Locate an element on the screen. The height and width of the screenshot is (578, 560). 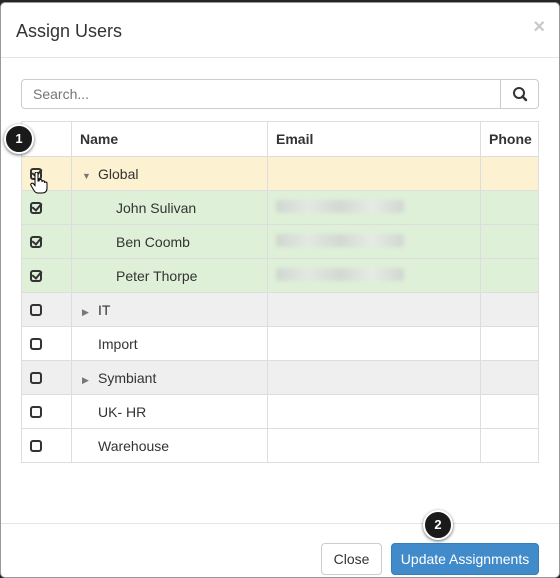
step-1-marker: 1 is located at coordinates (19, 139).